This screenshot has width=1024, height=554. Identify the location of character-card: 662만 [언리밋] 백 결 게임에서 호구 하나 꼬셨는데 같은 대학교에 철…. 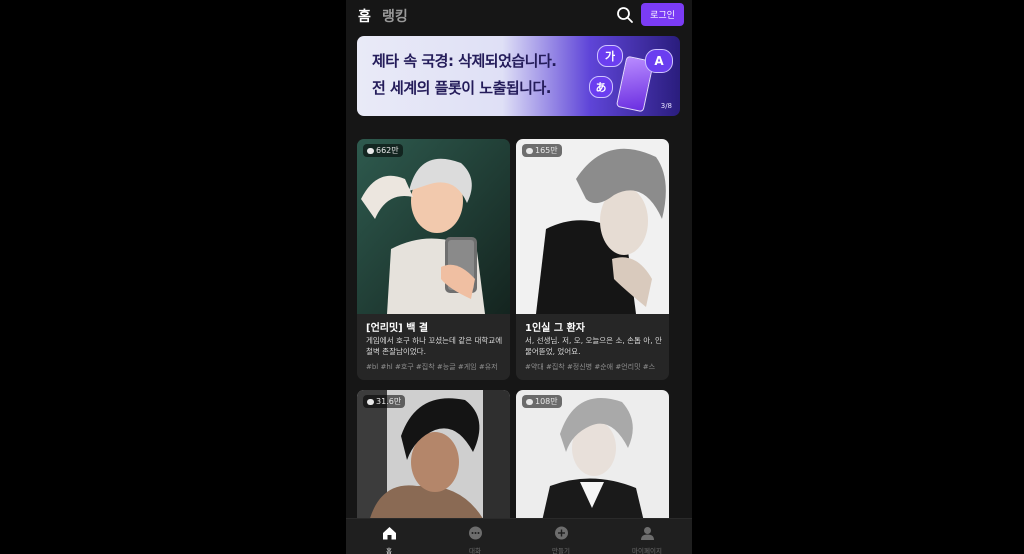
(433, 259).